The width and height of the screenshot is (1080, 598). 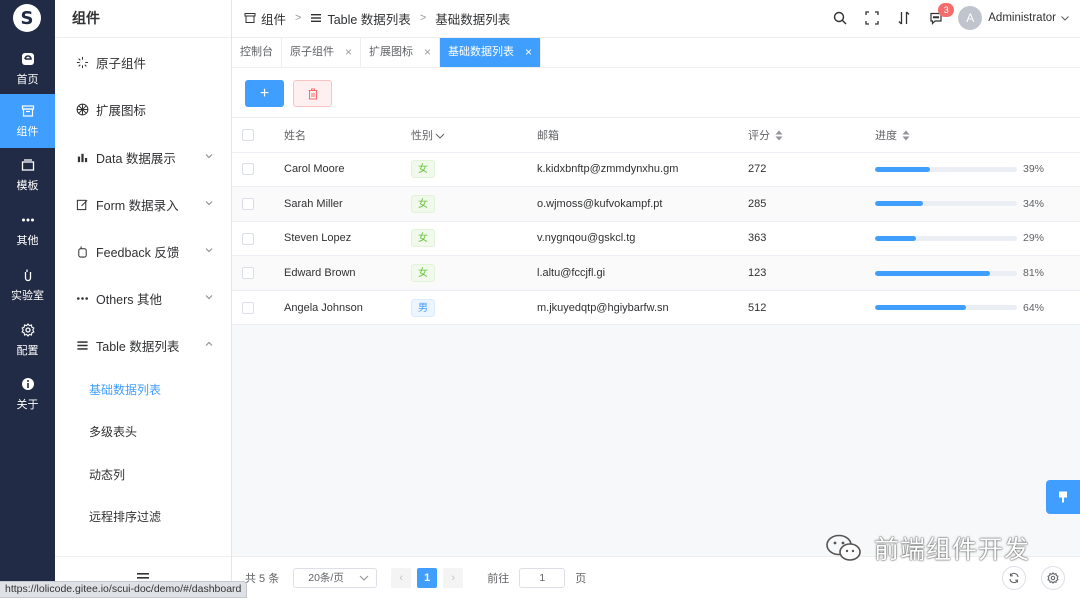 I want to click on search-button, so click(x=840, y=18).